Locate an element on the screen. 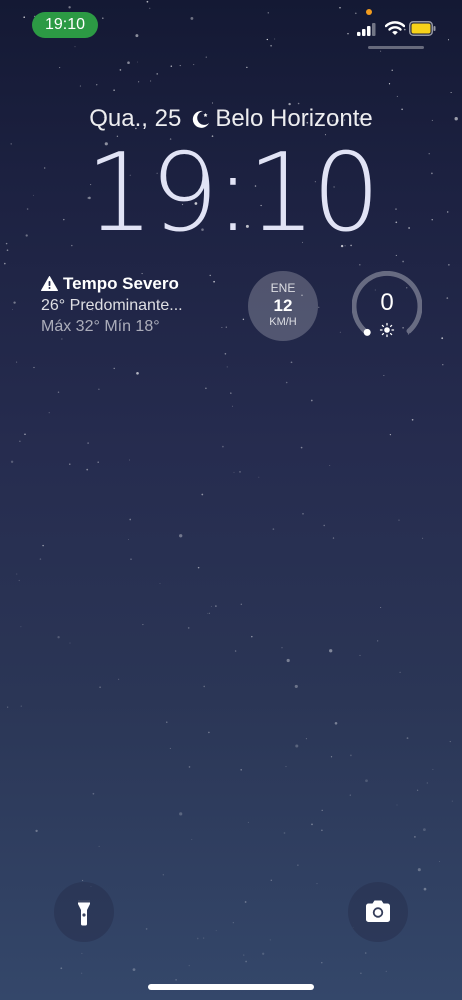  wind-widget: ENE 12 KM/H is located at coordinates (283, 306).